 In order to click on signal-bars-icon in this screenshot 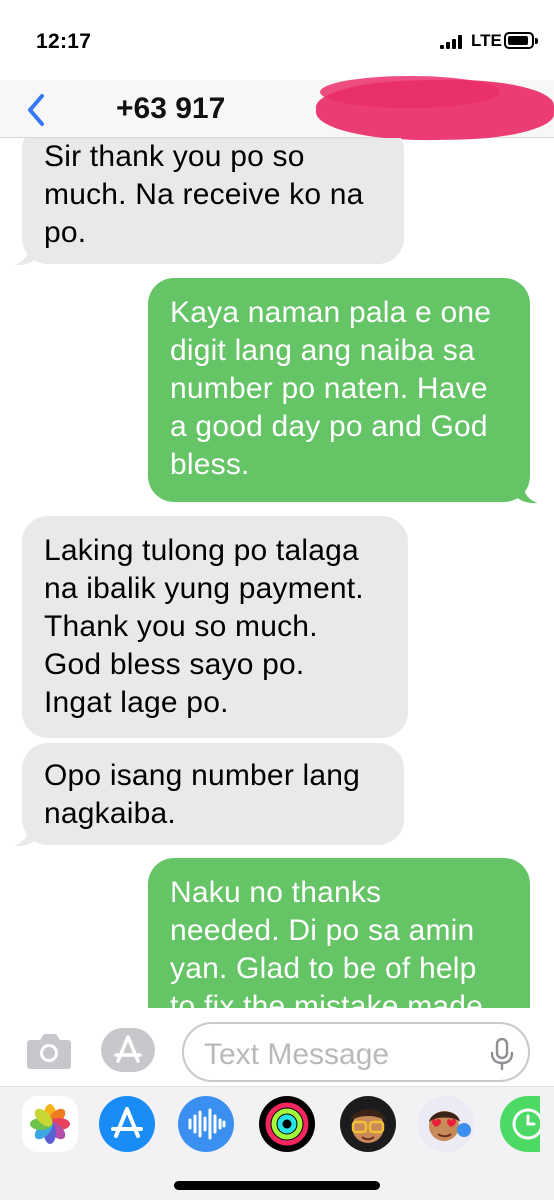, I will do `click(452, 42)`.